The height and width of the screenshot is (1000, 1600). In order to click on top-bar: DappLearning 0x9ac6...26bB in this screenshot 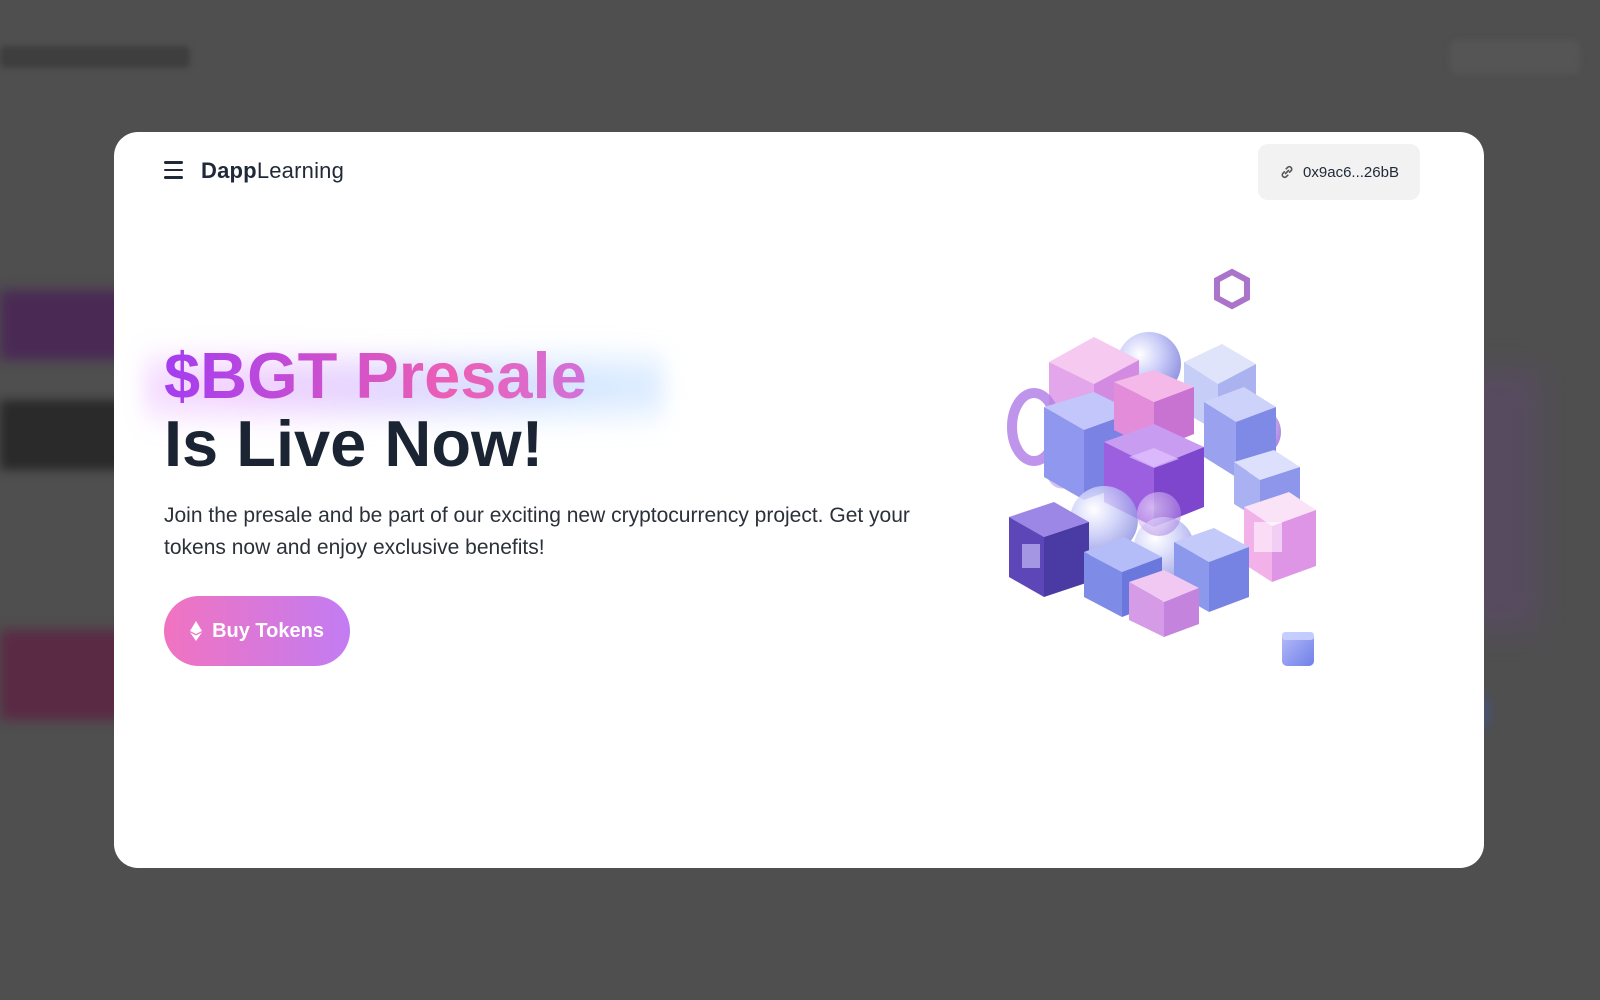, I will do `click(799, 172)`.